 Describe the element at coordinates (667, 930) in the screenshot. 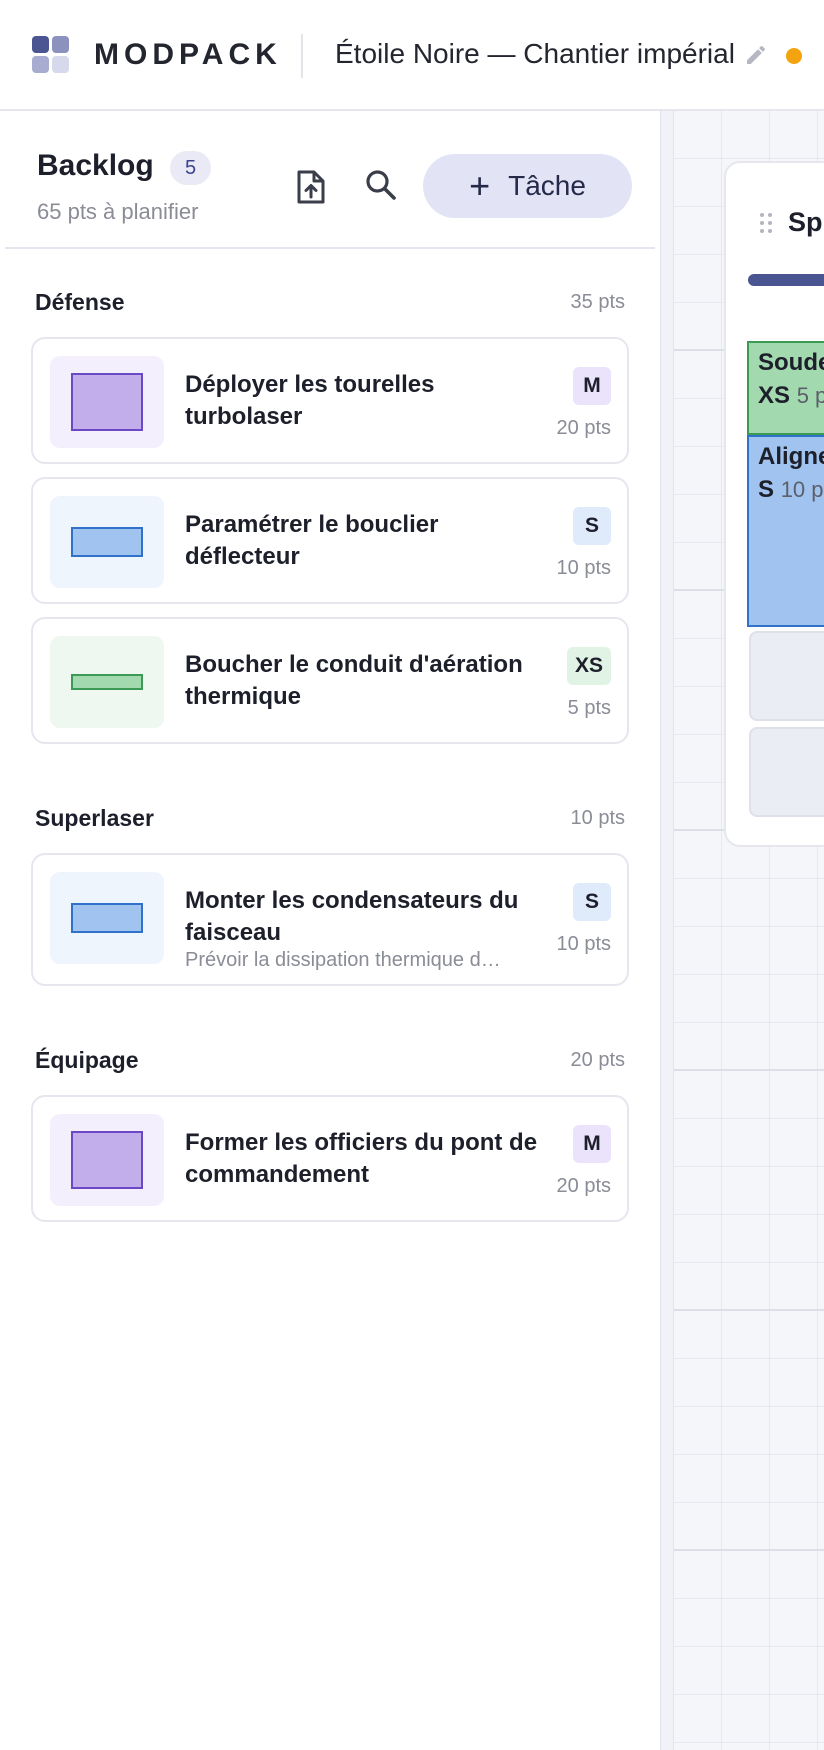

I see `panel-resize-handle` at that location.